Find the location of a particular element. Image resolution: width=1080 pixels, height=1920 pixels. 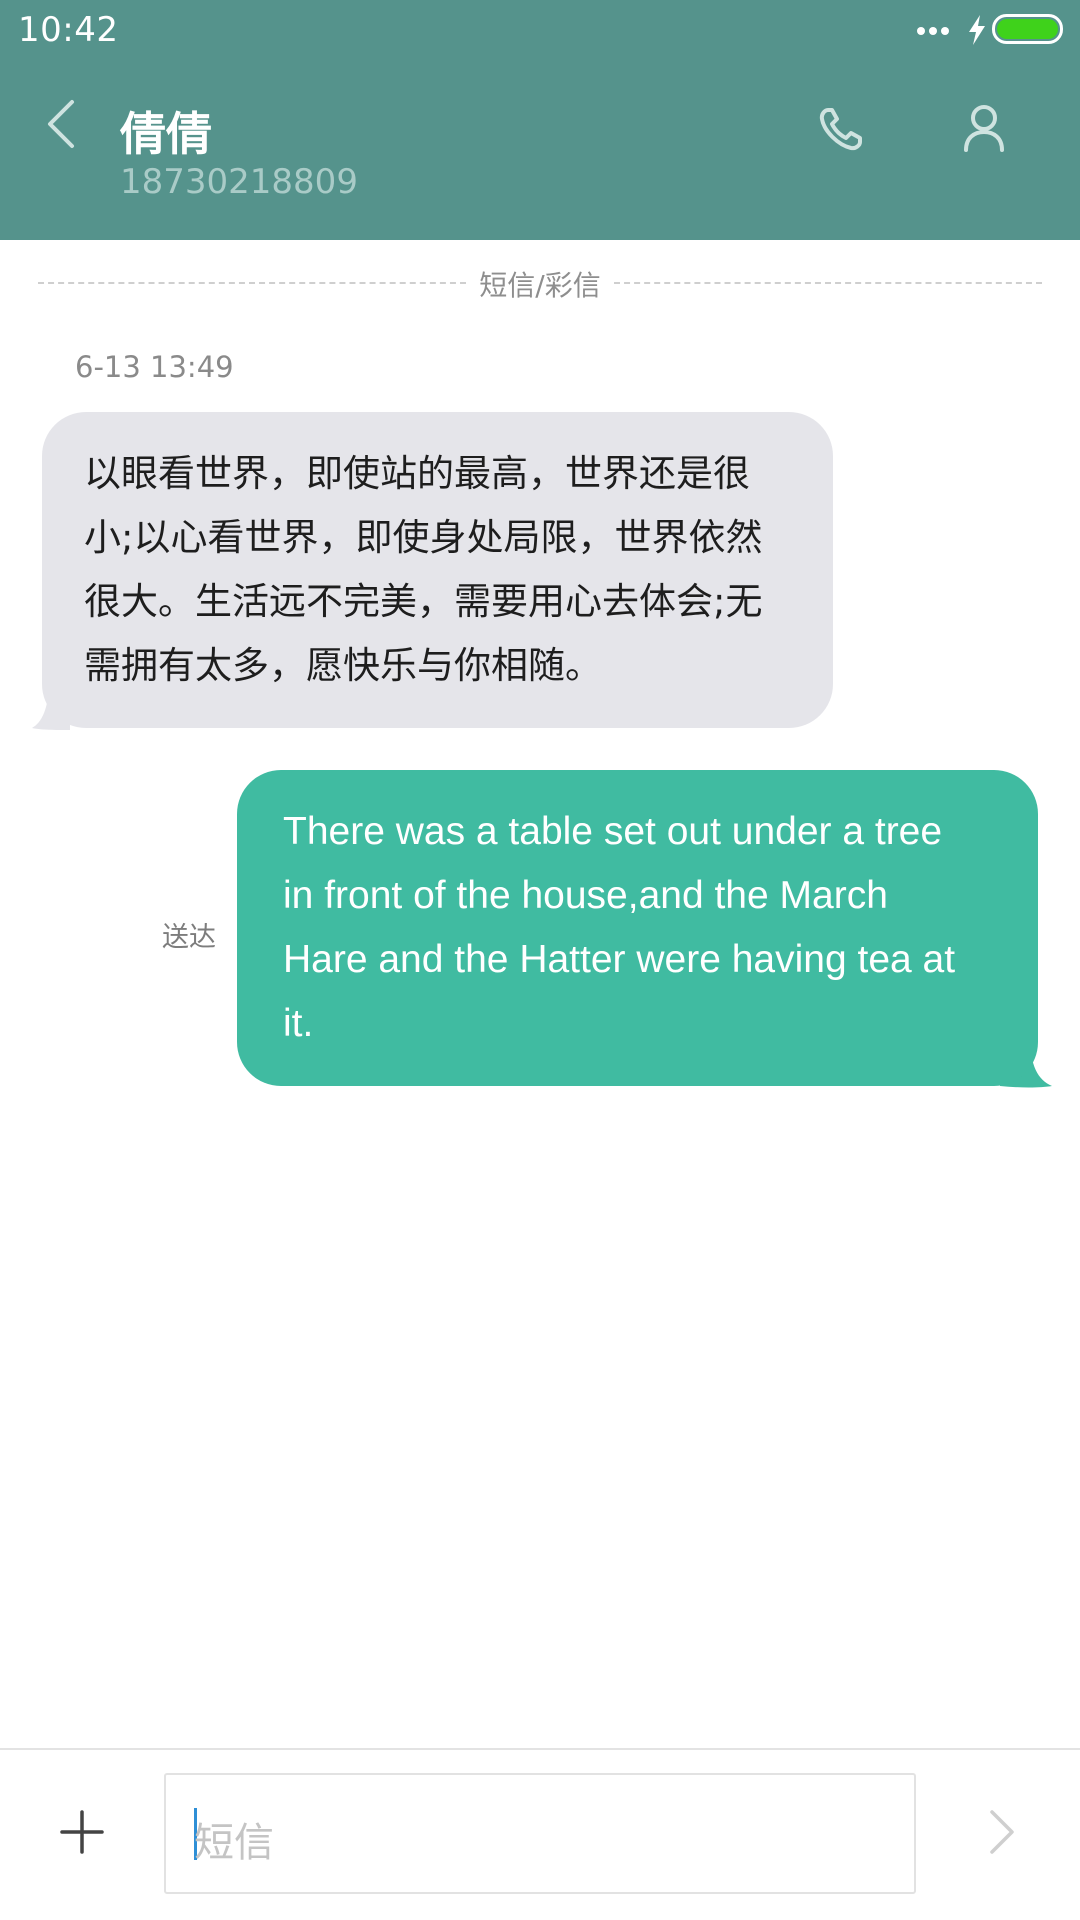

channel-label: 短信/彩信 is located at coordinates (540, 285).